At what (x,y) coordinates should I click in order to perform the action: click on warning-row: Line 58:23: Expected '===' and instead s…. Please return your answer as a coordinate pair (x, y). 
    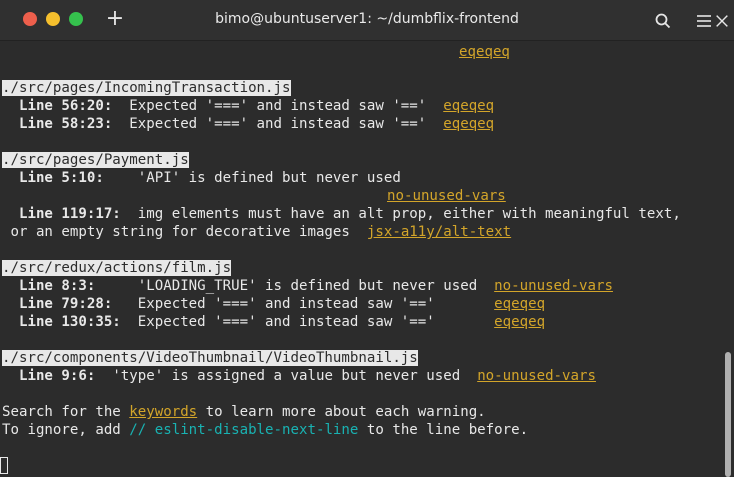
    Looking at the image, I should click on (248, 124).